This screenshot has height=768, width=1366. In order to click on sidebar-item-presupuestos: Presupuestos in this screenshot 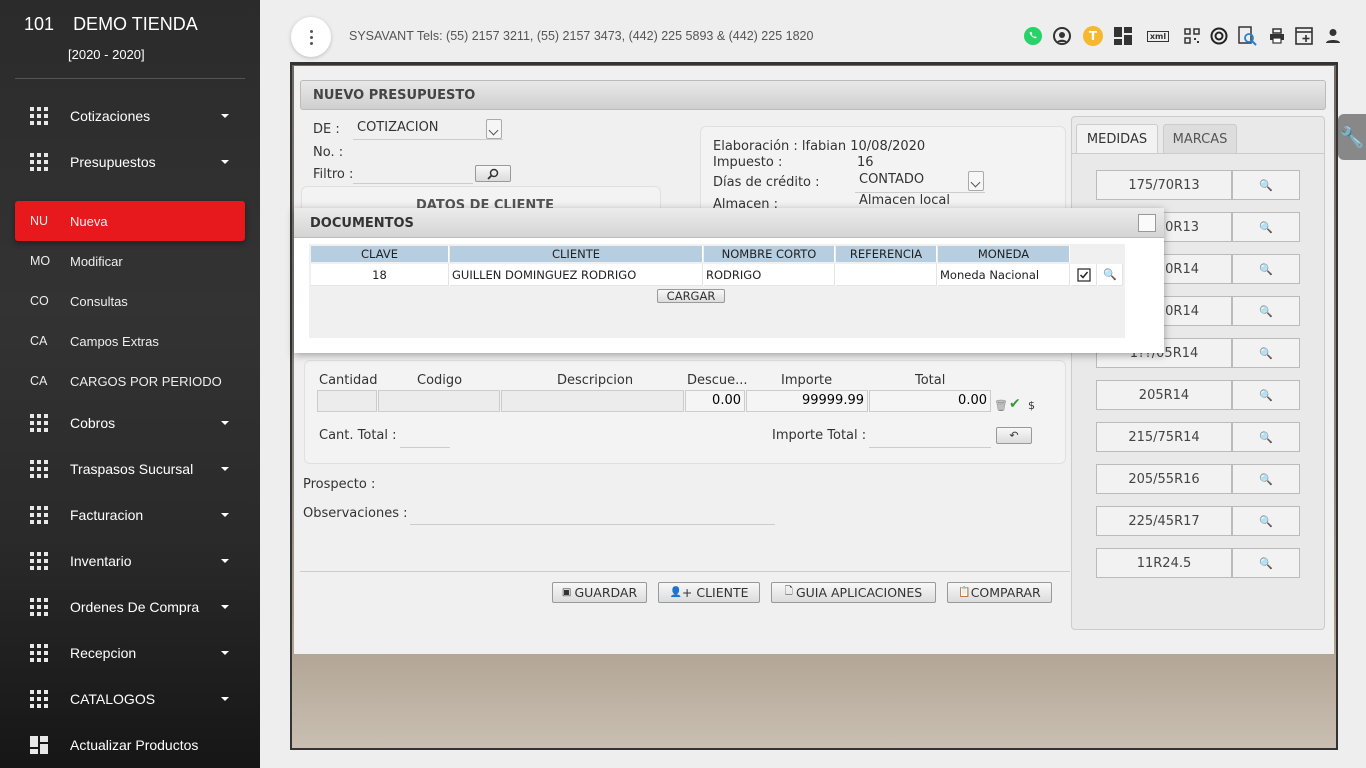, I will do `click(130, 162)`.